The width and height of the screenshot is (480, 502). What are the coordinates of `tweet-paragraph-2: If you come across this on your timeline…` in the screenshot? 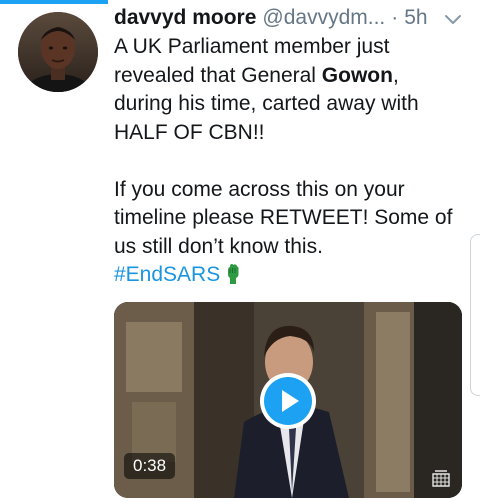 It's located at (283, 217).